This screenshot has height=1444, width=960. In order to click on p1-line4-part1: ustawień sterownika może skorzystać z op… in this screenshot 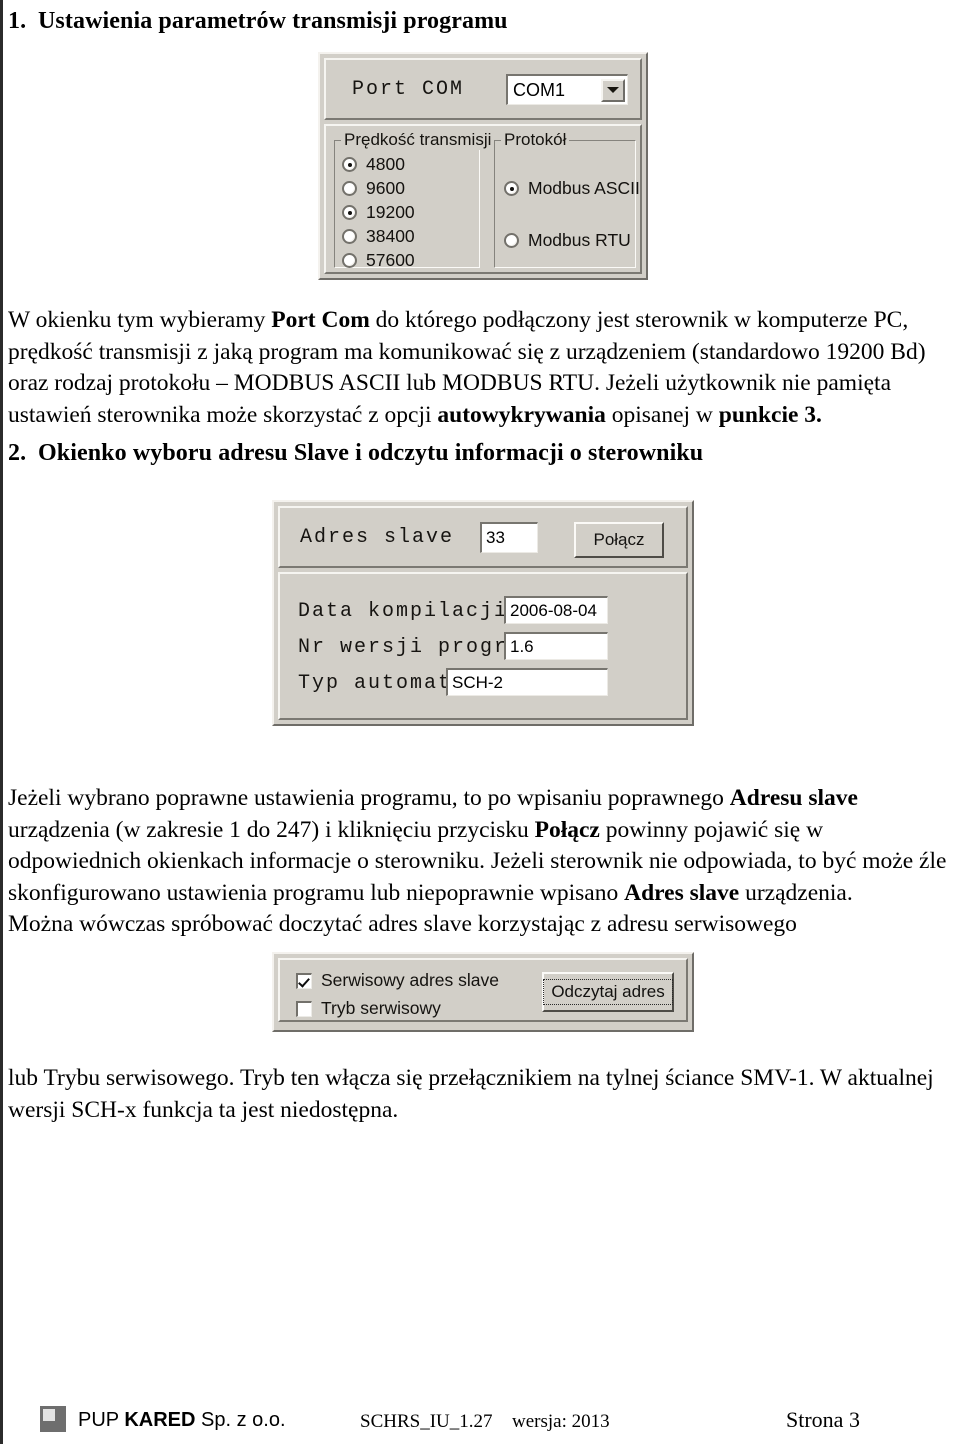, I will do `click(223, 414)`.